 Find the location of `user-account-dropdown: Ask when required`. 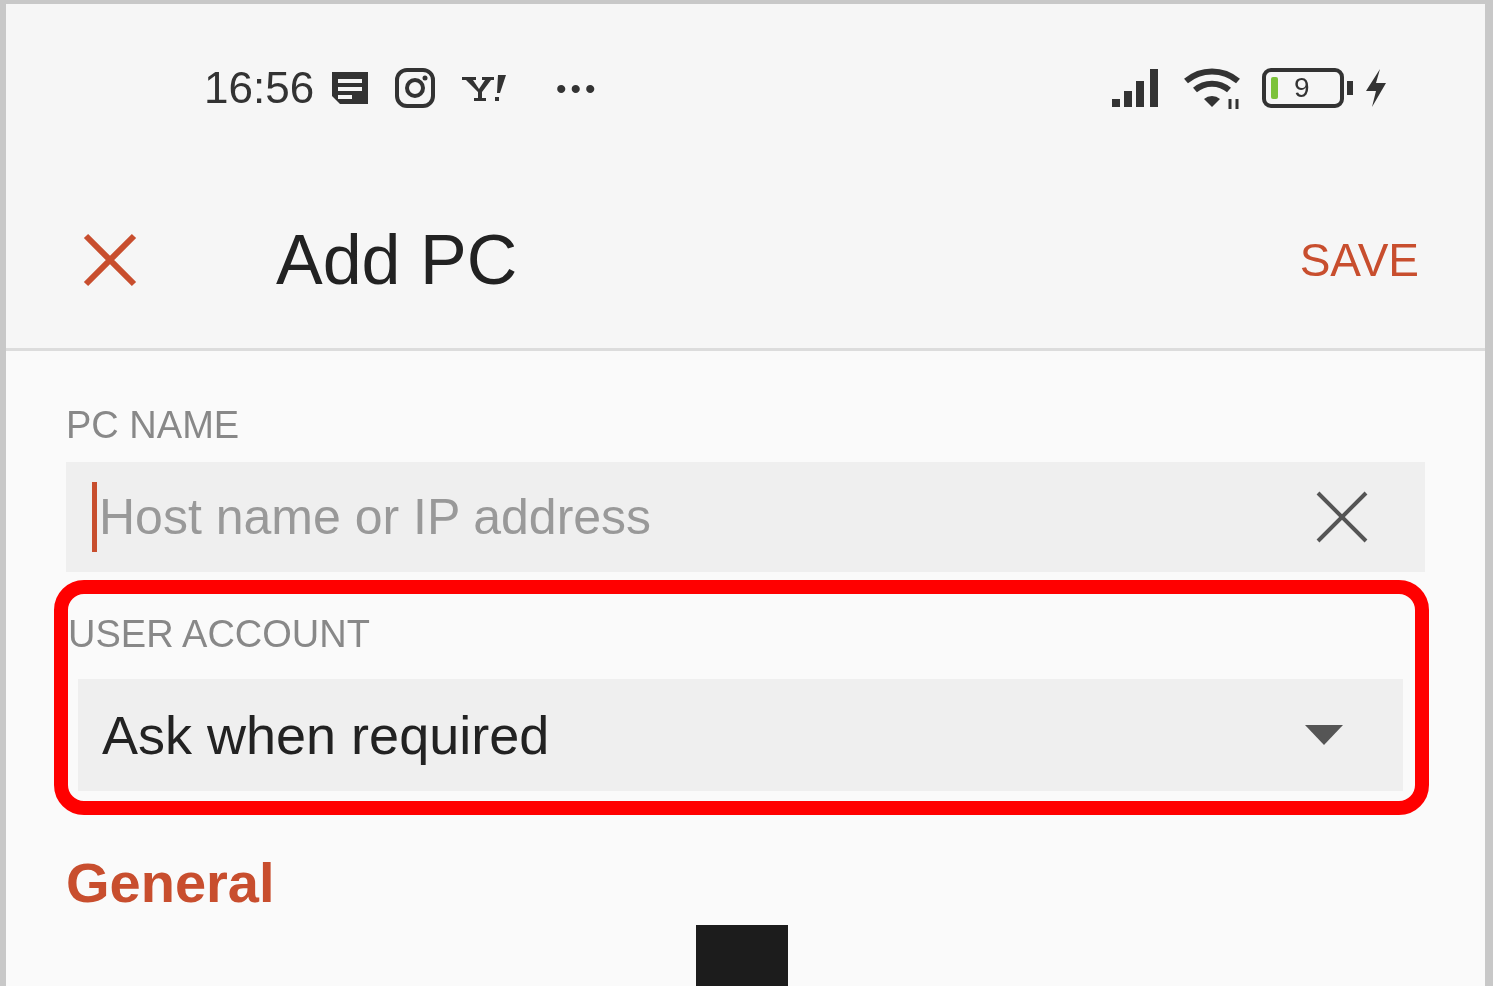

user-account-dropdown: Ask when required is located at coordinates (740, 735).